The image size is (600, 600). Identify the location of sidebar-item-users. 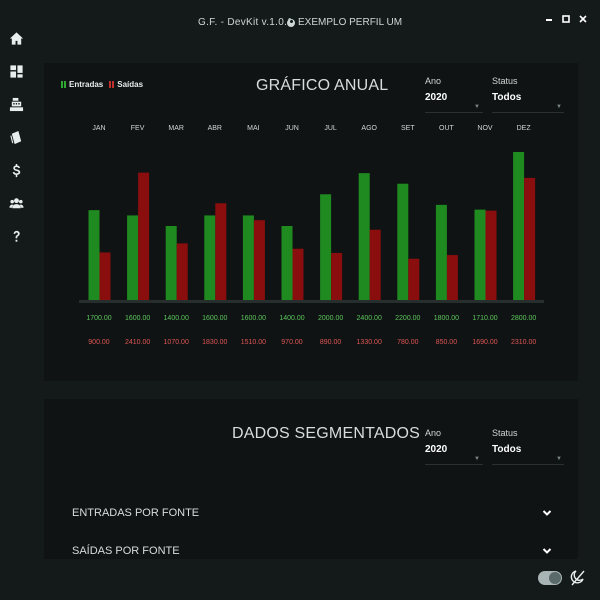
(16, 203).